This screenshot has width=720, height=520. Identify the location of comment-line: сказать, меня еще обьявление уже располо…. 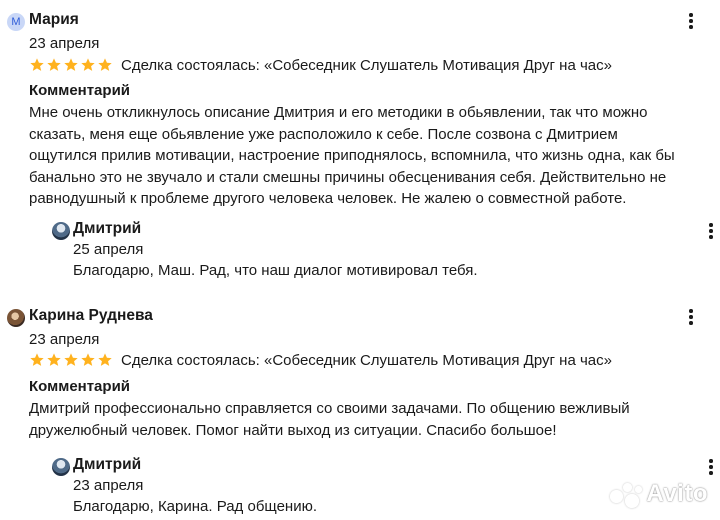
(323, 134).